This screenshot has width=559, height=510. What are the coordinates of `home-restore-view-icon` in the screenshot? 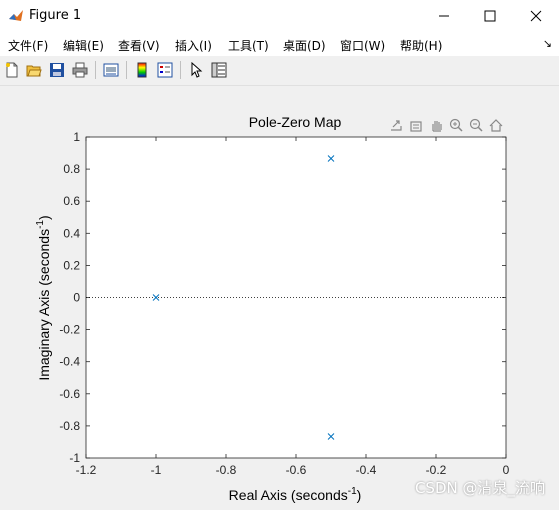 It's located at (496, 125).